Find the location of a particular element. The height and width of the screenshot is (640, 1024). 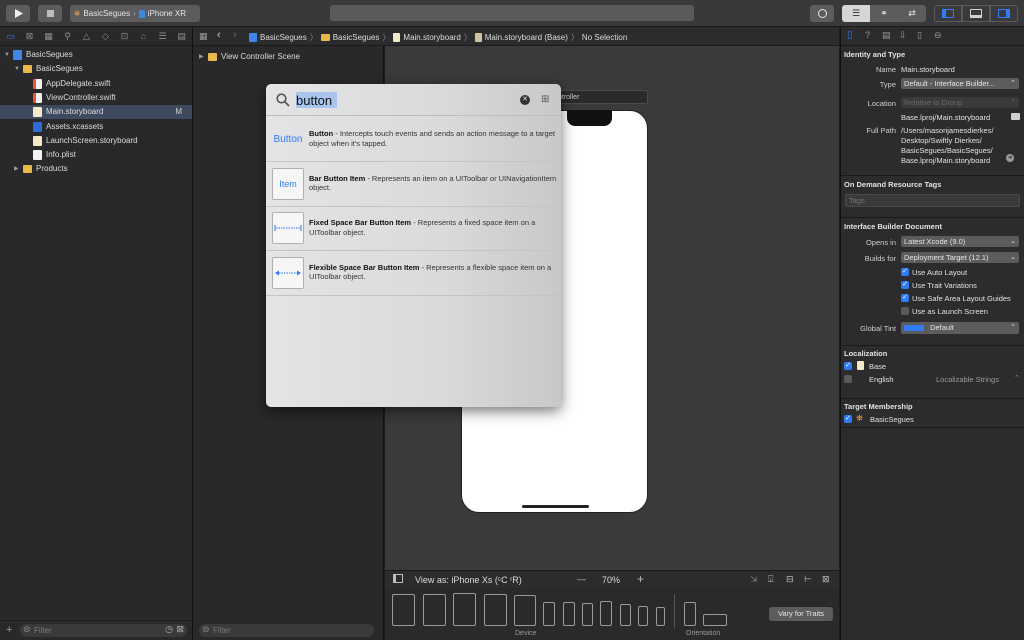

breakpoint-icon: ⌂ is located at coordinates (143, 36).